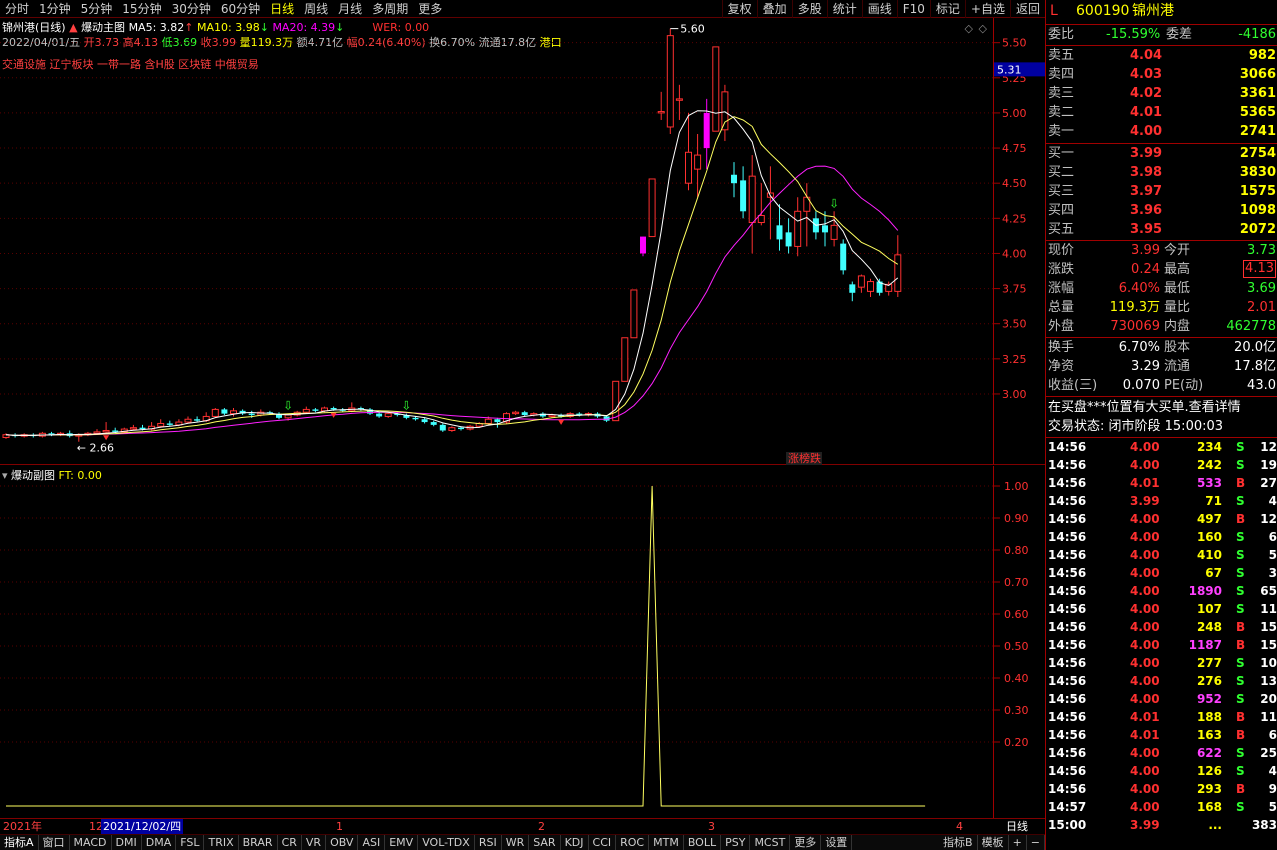 The width and height of the screenshot is (1277, 850). Describe the element at coordinates (1161, 191) in the screenshot. I see `bids-level-row: 买三 3.97 1575` at that location.